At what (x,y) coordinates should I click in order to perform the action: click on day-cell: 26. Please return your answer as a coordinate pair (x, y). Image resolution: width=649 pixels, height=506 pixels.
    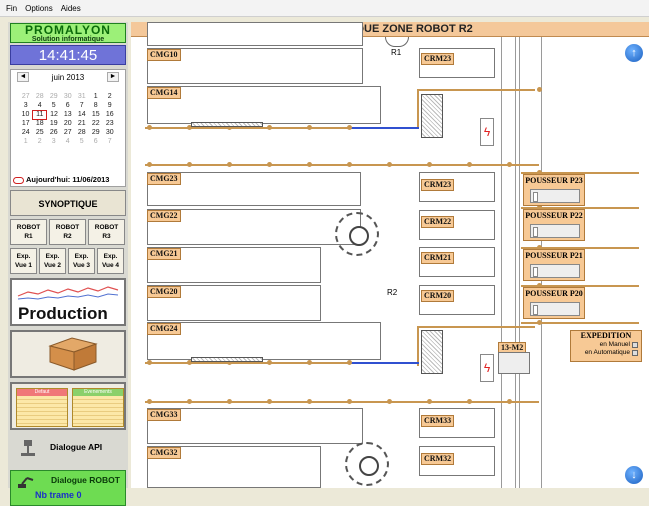
    Looking at the image, I should click on (54, 132).